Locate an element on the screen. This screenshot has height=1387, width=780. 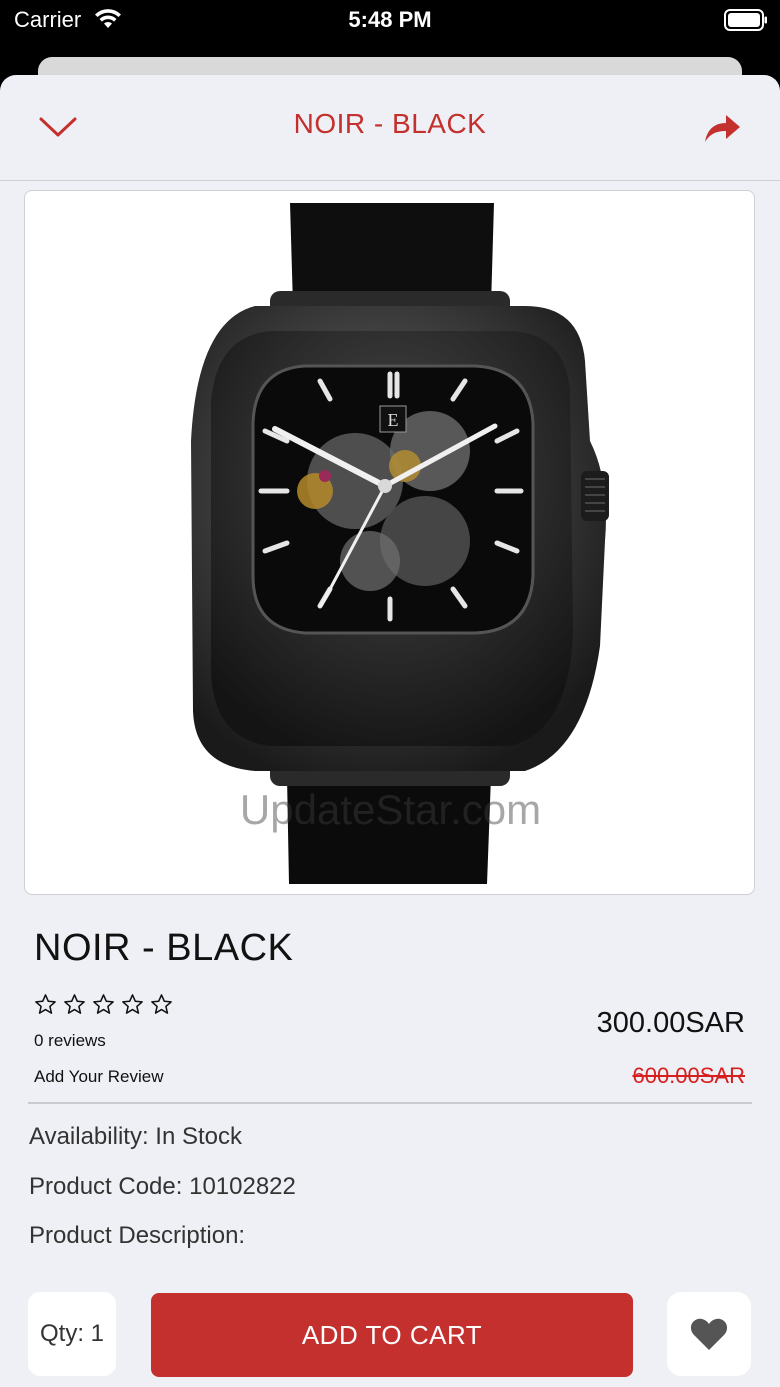
add-review-link: Add Your Review is located at coordinates (98, 1077).